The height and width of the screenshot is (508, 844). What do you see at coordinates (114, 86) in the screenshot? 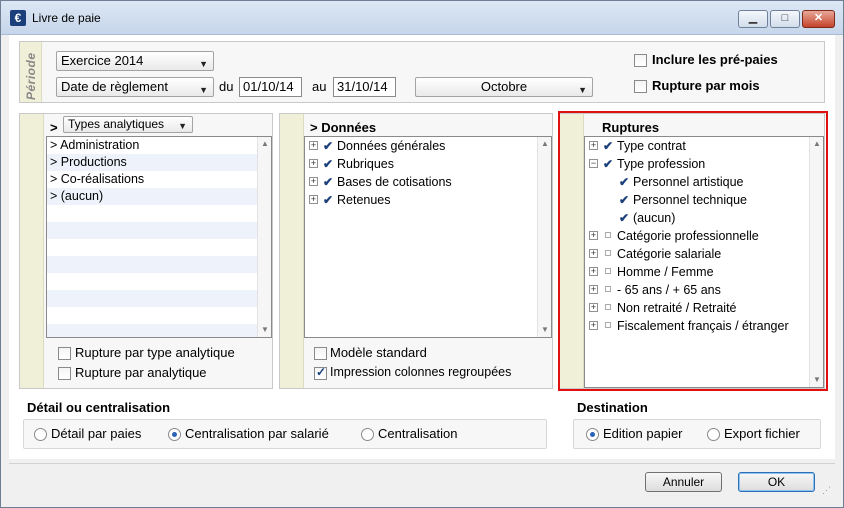
I see `date-type-value: Date de règlement` at bounding box center [114, 86].